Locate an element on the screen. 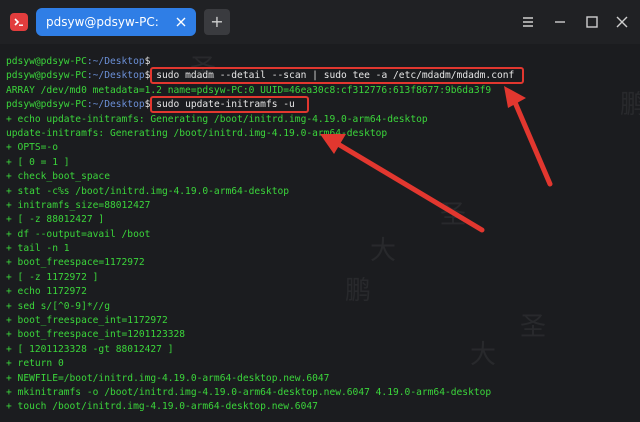 Image resolution: width=640 pixels, height=422 pixels. output-line: + boot_freespace_int=1201123328 is located at coordinates (323, 335).